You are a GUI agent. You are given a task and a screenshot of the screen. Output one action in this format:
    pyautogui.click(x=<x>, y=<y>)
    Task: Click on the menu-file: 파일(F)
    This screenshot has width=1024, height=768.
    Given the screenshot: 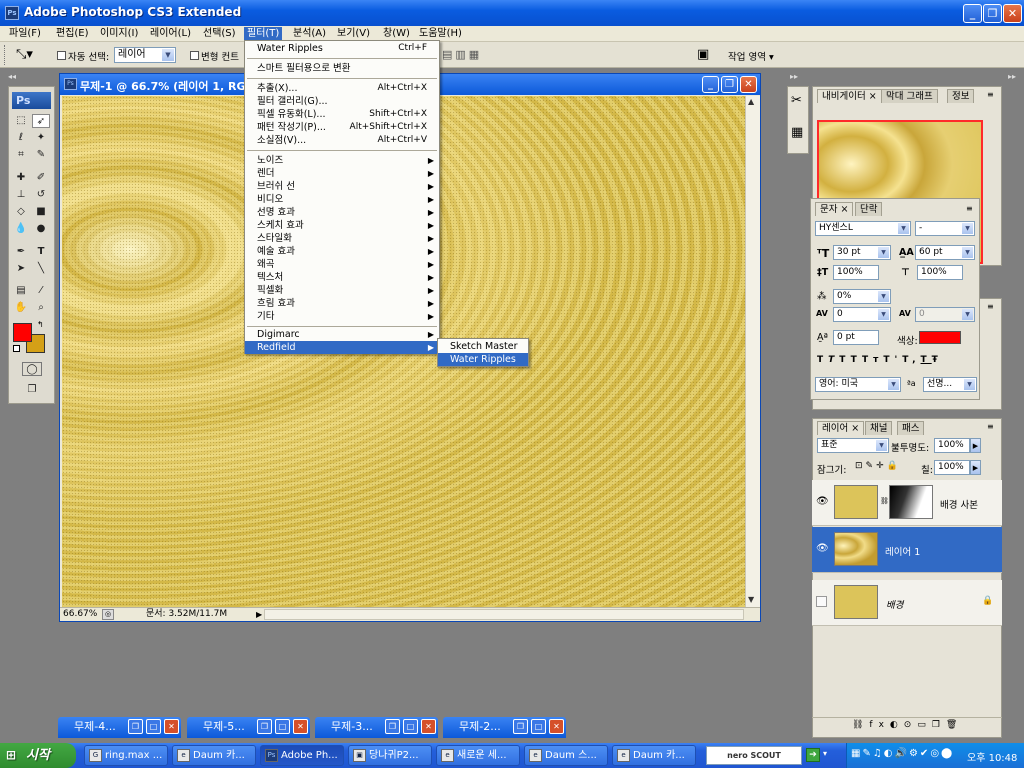 What is the action you would take?
    pyautogui.click(x=25, y=34)
    